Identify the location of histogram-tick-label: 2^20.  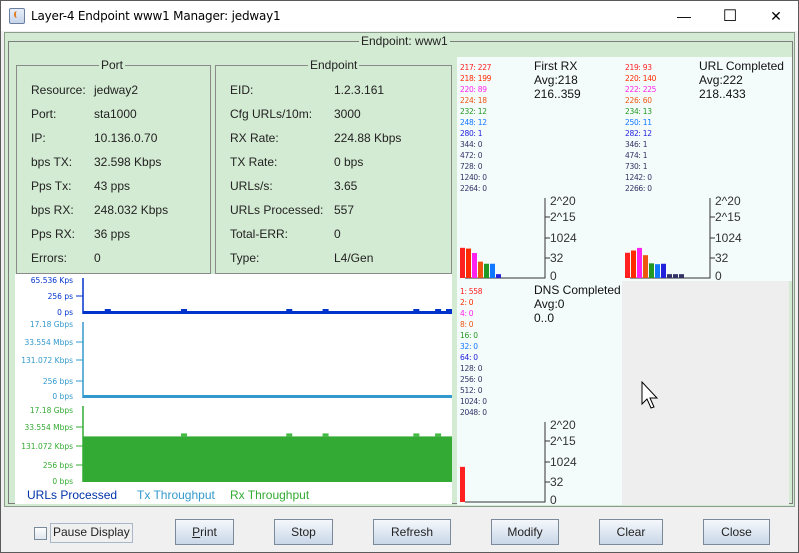
(728, 201).